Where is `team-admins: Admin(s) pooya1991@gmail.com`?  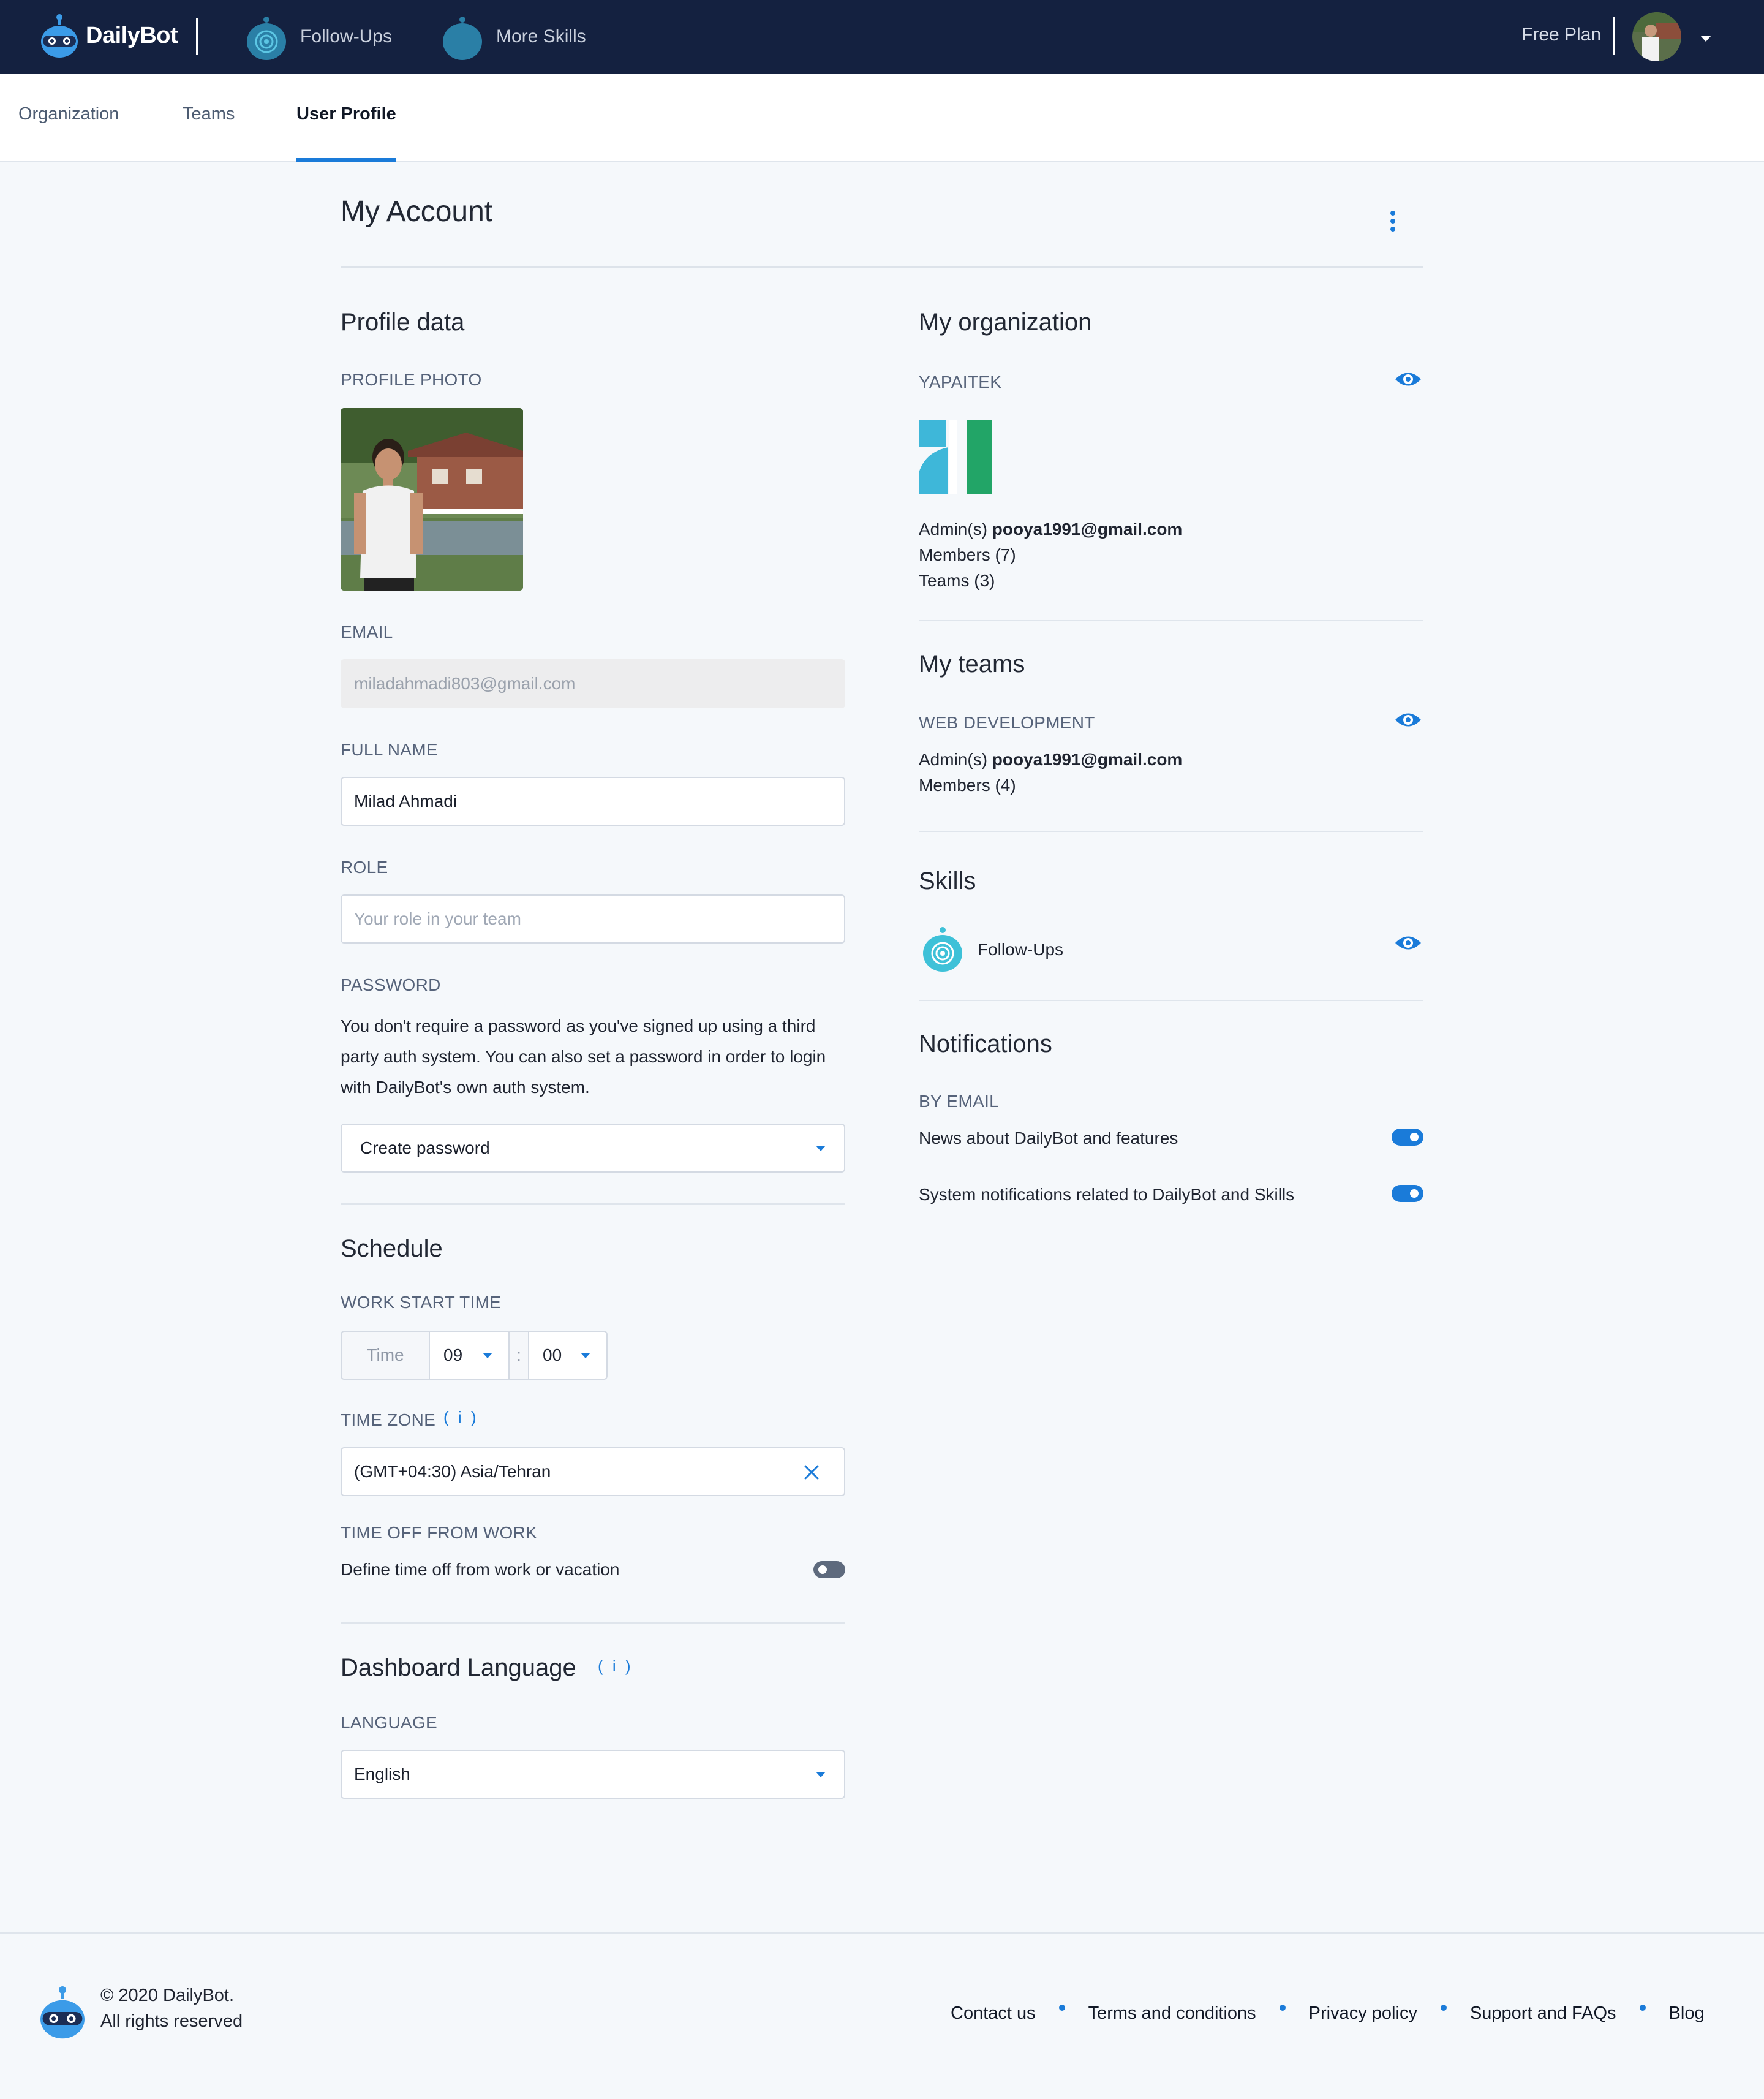 team-admins: Admin(s) pooya1991@gmail.com is located at coordinates (1050, 760).